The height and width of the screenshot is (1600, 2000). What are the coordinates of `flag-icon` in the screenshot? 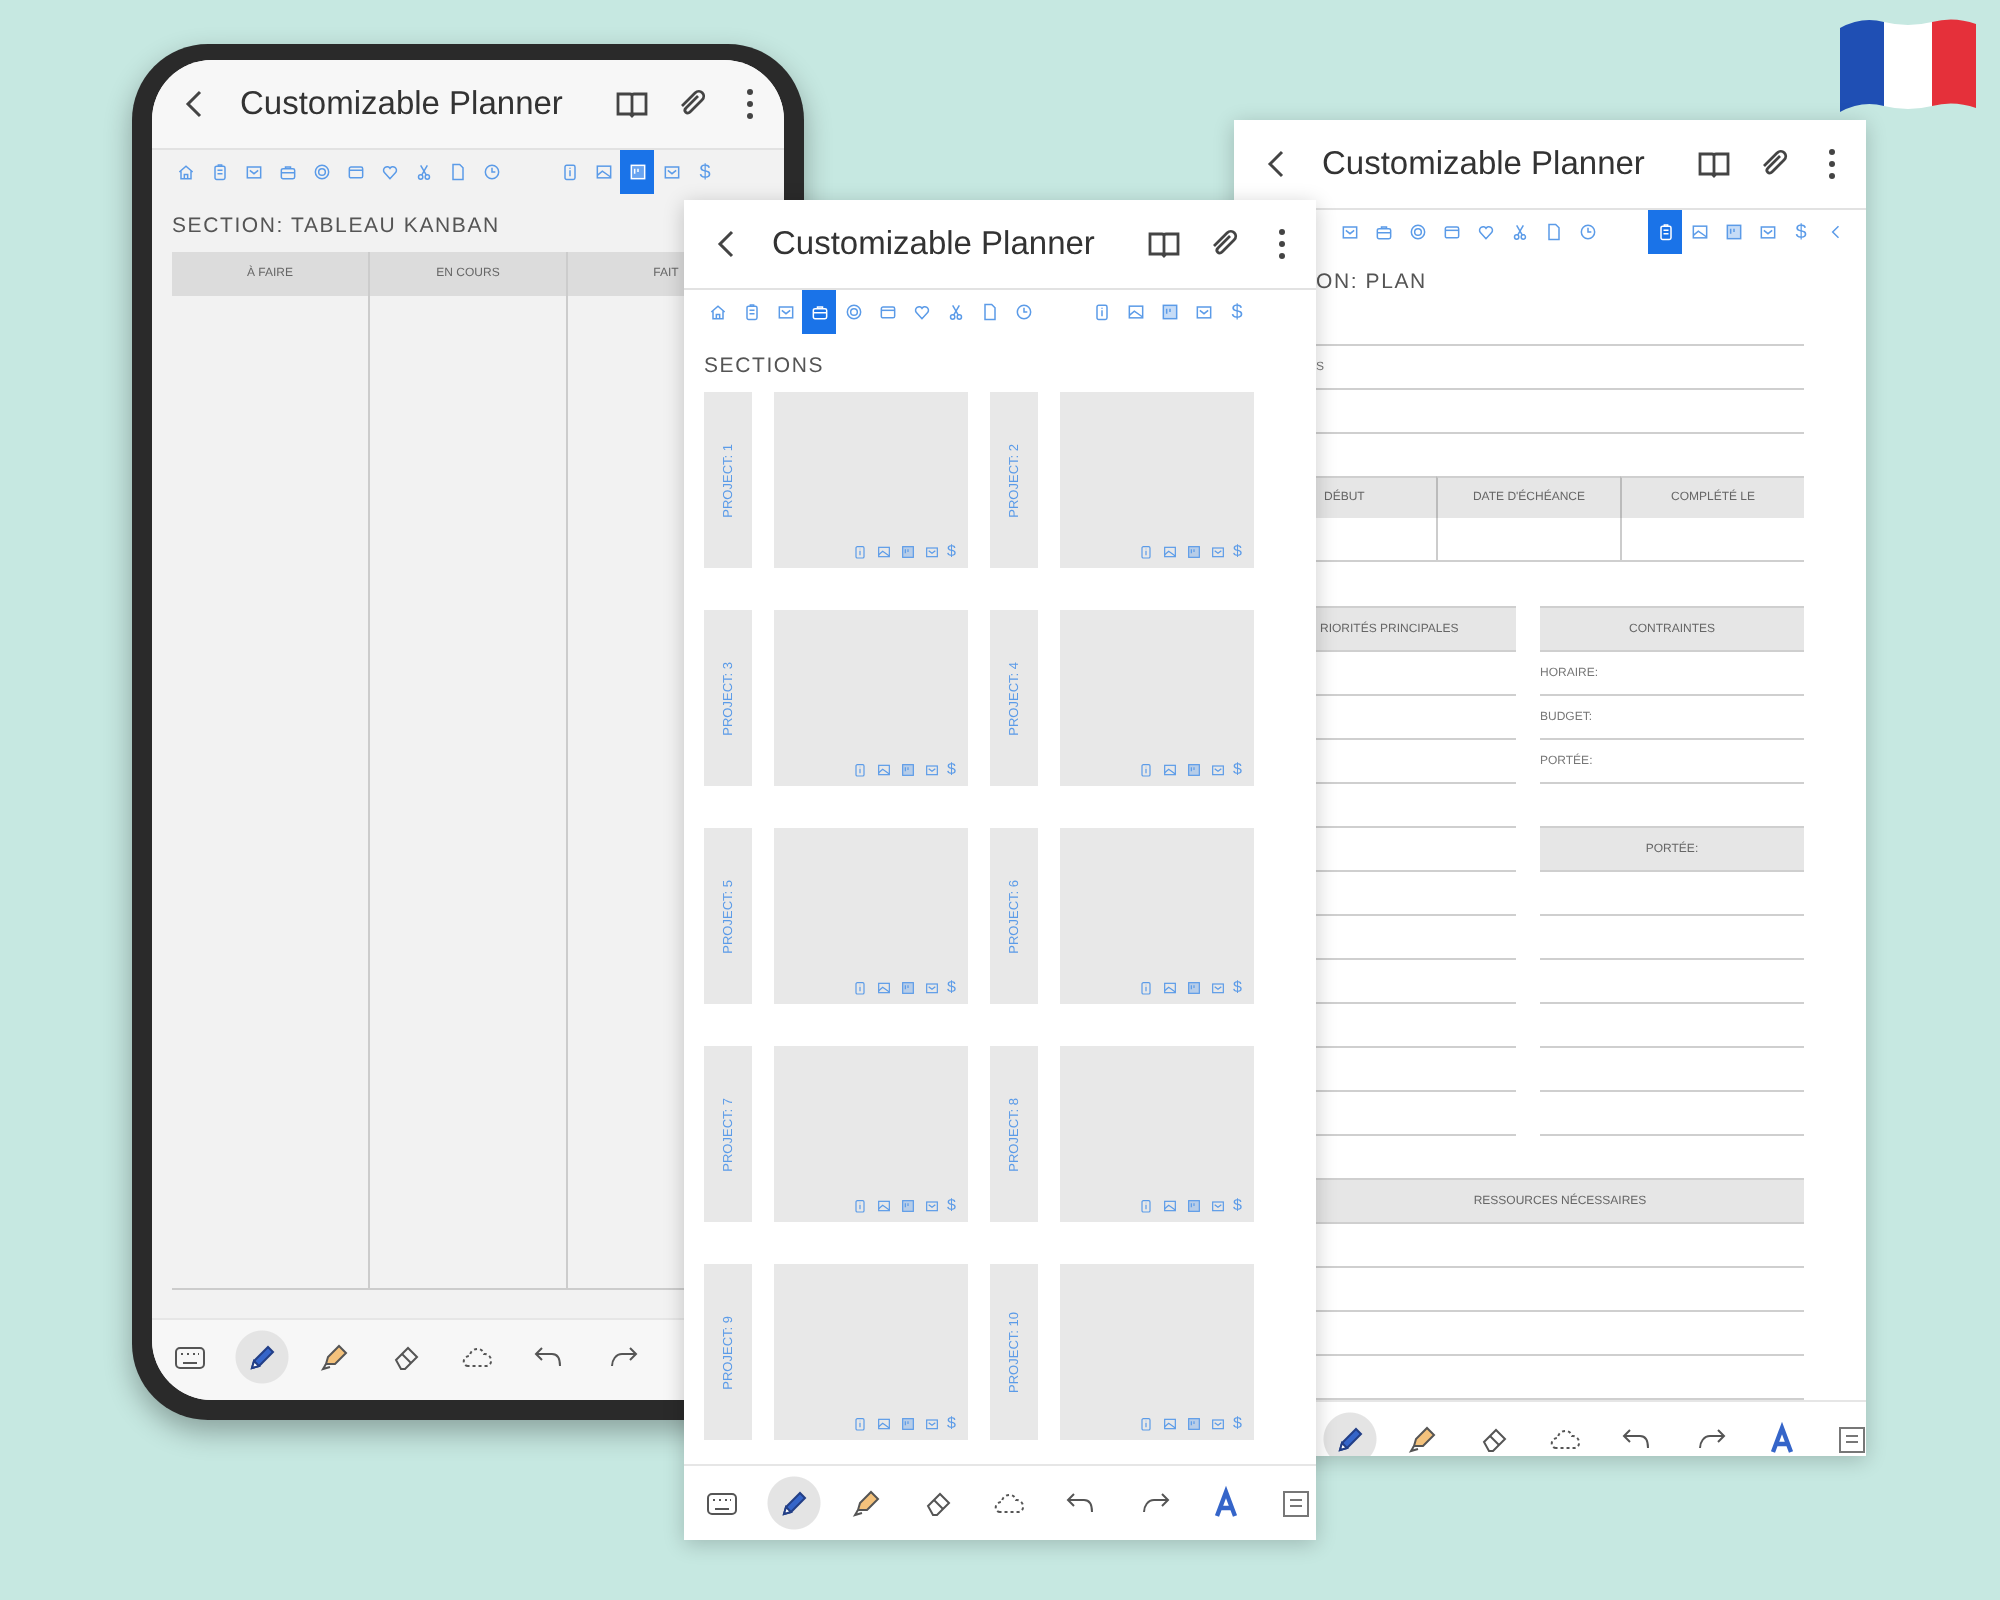 It's located at (1908, 64).